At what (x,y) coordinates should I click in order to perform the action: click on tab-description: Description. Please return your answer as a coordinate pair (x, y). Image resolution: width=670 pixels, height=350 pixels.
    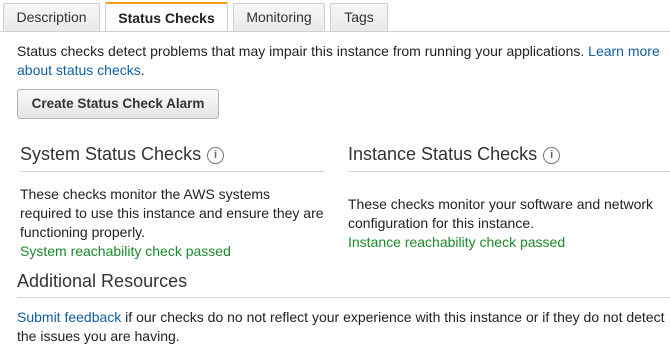
    Looking at the image, I should click on (51, 17).